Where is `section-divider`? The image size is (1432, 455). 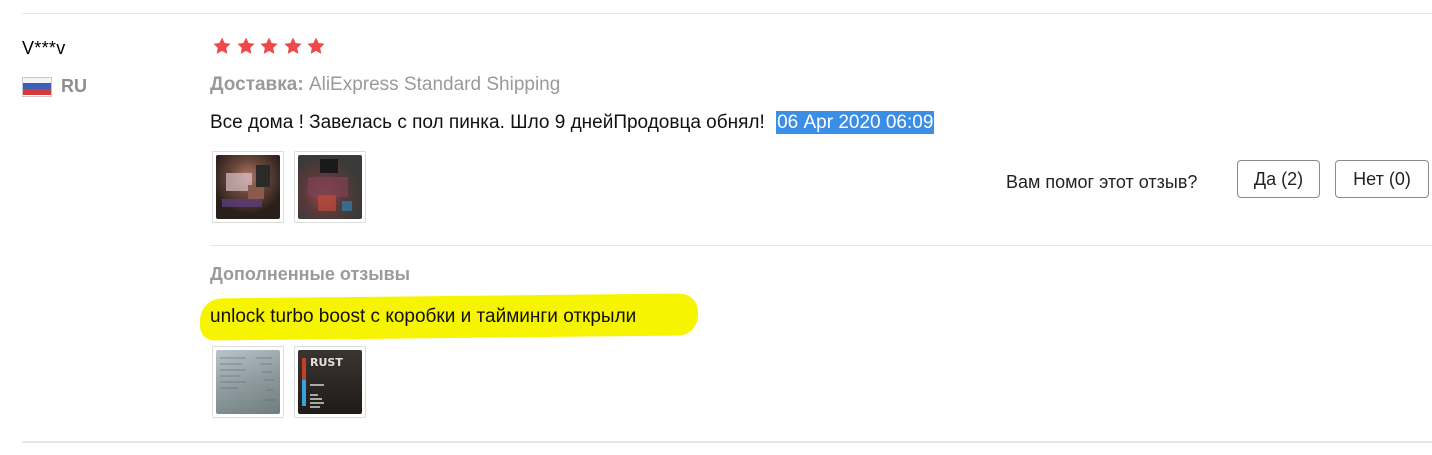 section-divider is located at coordinates (821, 245).